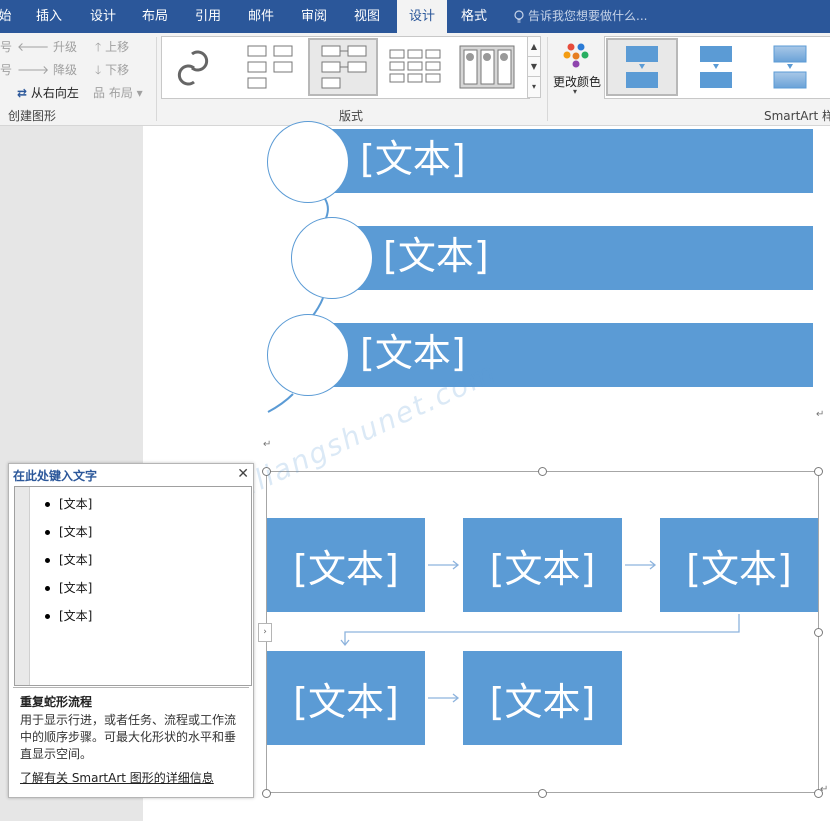 The width and height of the screenshot is (830, 821). Describe the element at coordinates (22, 586) in the screenshot. I see `text-pane-gutter` at that location.